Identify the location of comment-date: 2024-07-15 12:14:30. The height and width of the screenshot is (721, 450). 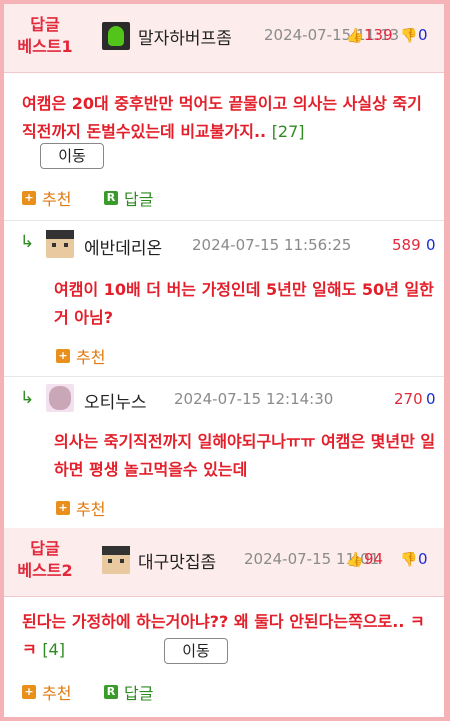
(254, 399).